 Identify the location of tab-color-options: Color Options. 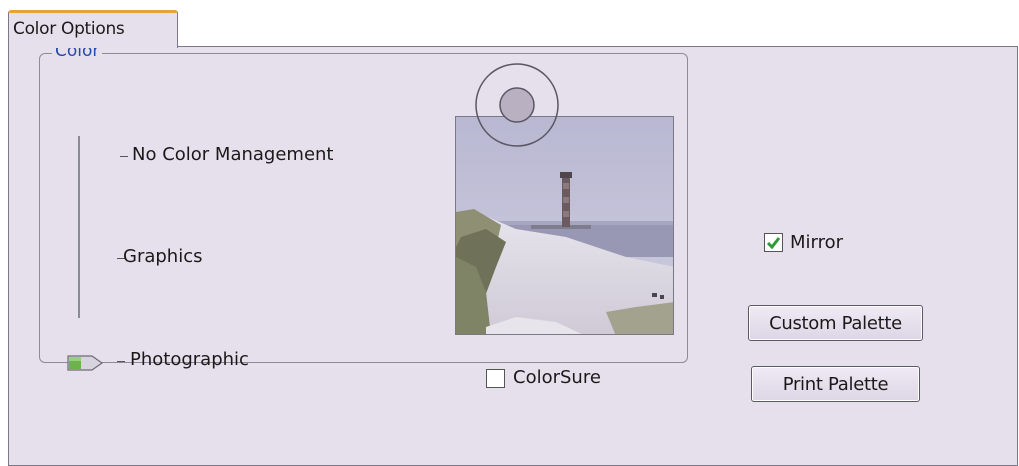
(93, 29).